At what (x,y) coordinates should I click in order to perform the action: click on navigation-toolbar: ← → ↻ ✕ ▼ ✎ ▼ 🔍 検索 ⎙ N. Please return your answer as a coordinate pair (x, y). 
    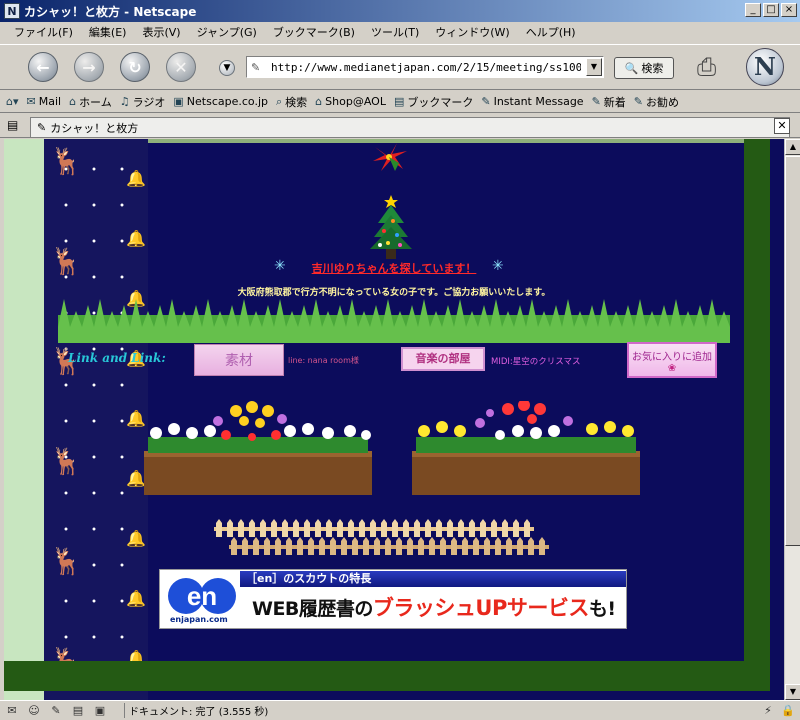
    Looking at the image, I should click on (400, 67).